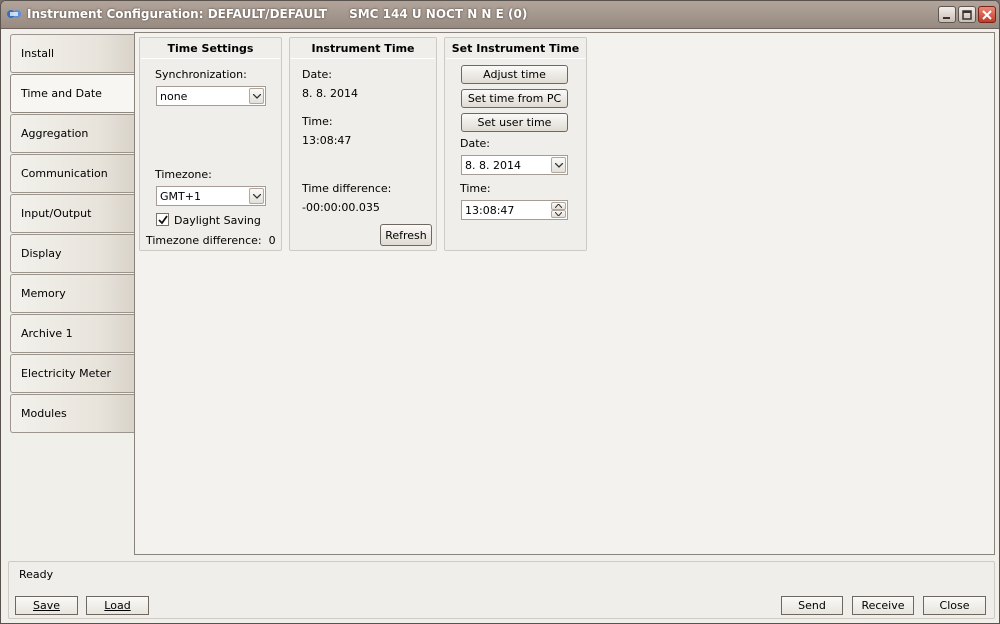 The height and width of the screenshot is (624, 1000). Describe the element at coordinates (180, 196) in the screenshot. I see `timezone-value: GMT+1` at that location.